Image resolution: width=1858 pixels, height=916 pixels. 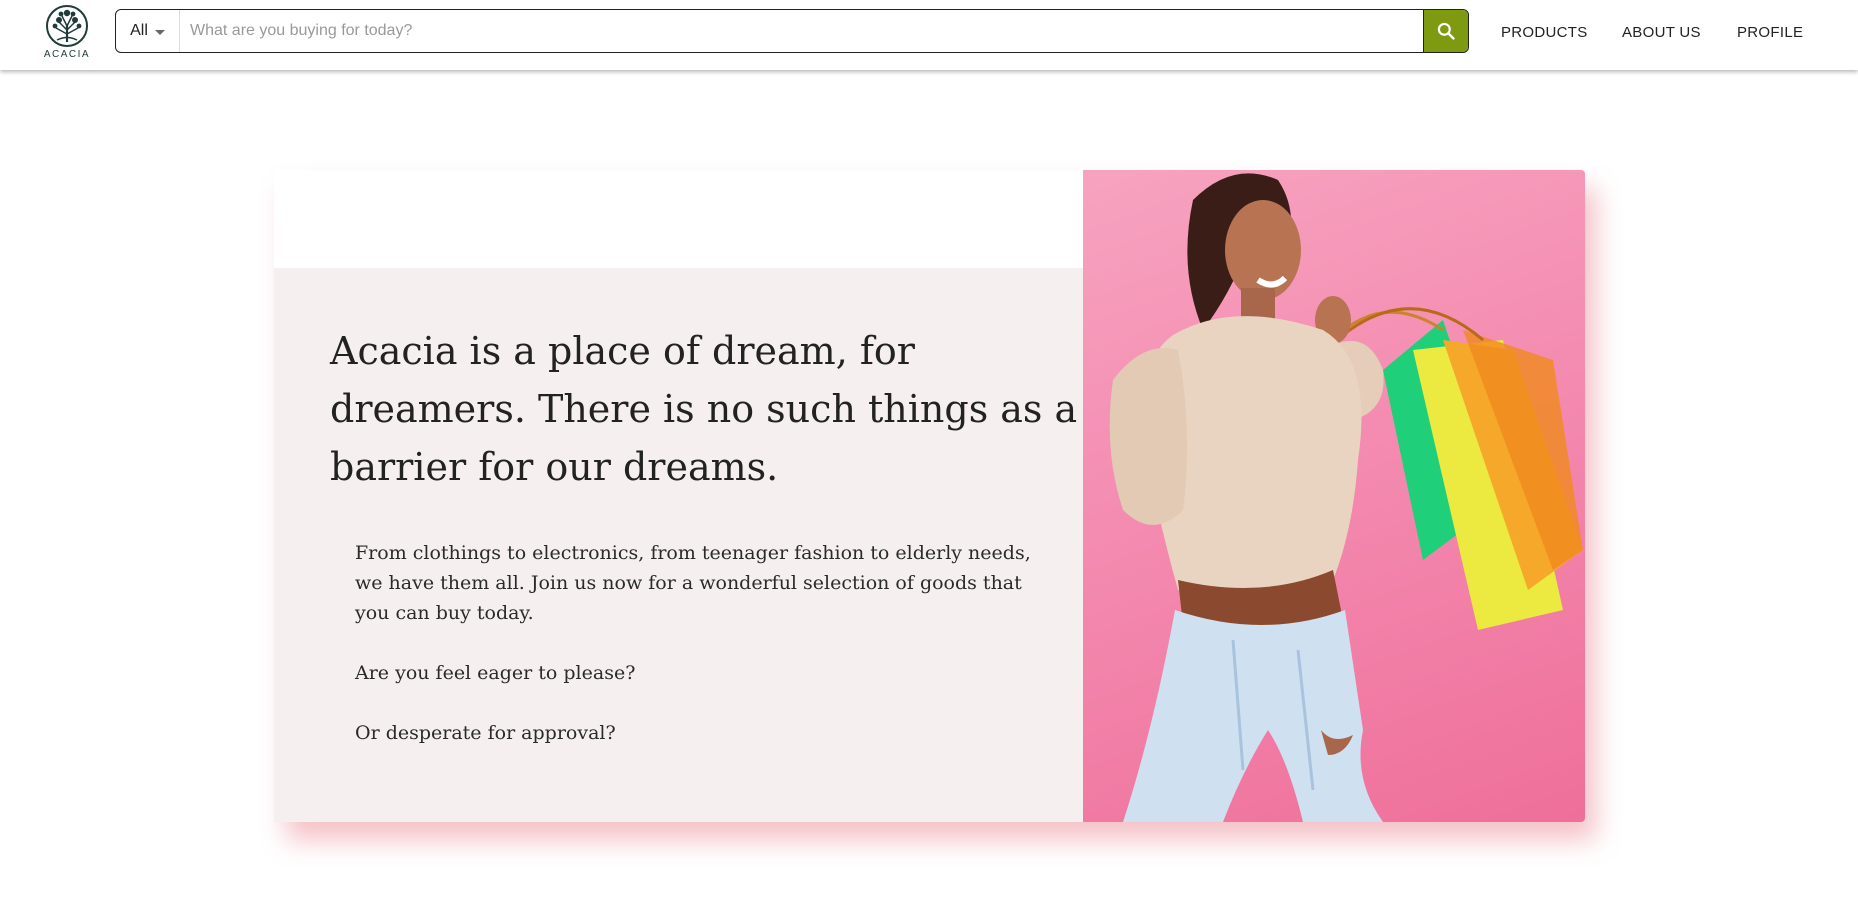 I want to click on hero-paragraph: Or desperate for approval?, so click(x=485, y=733).